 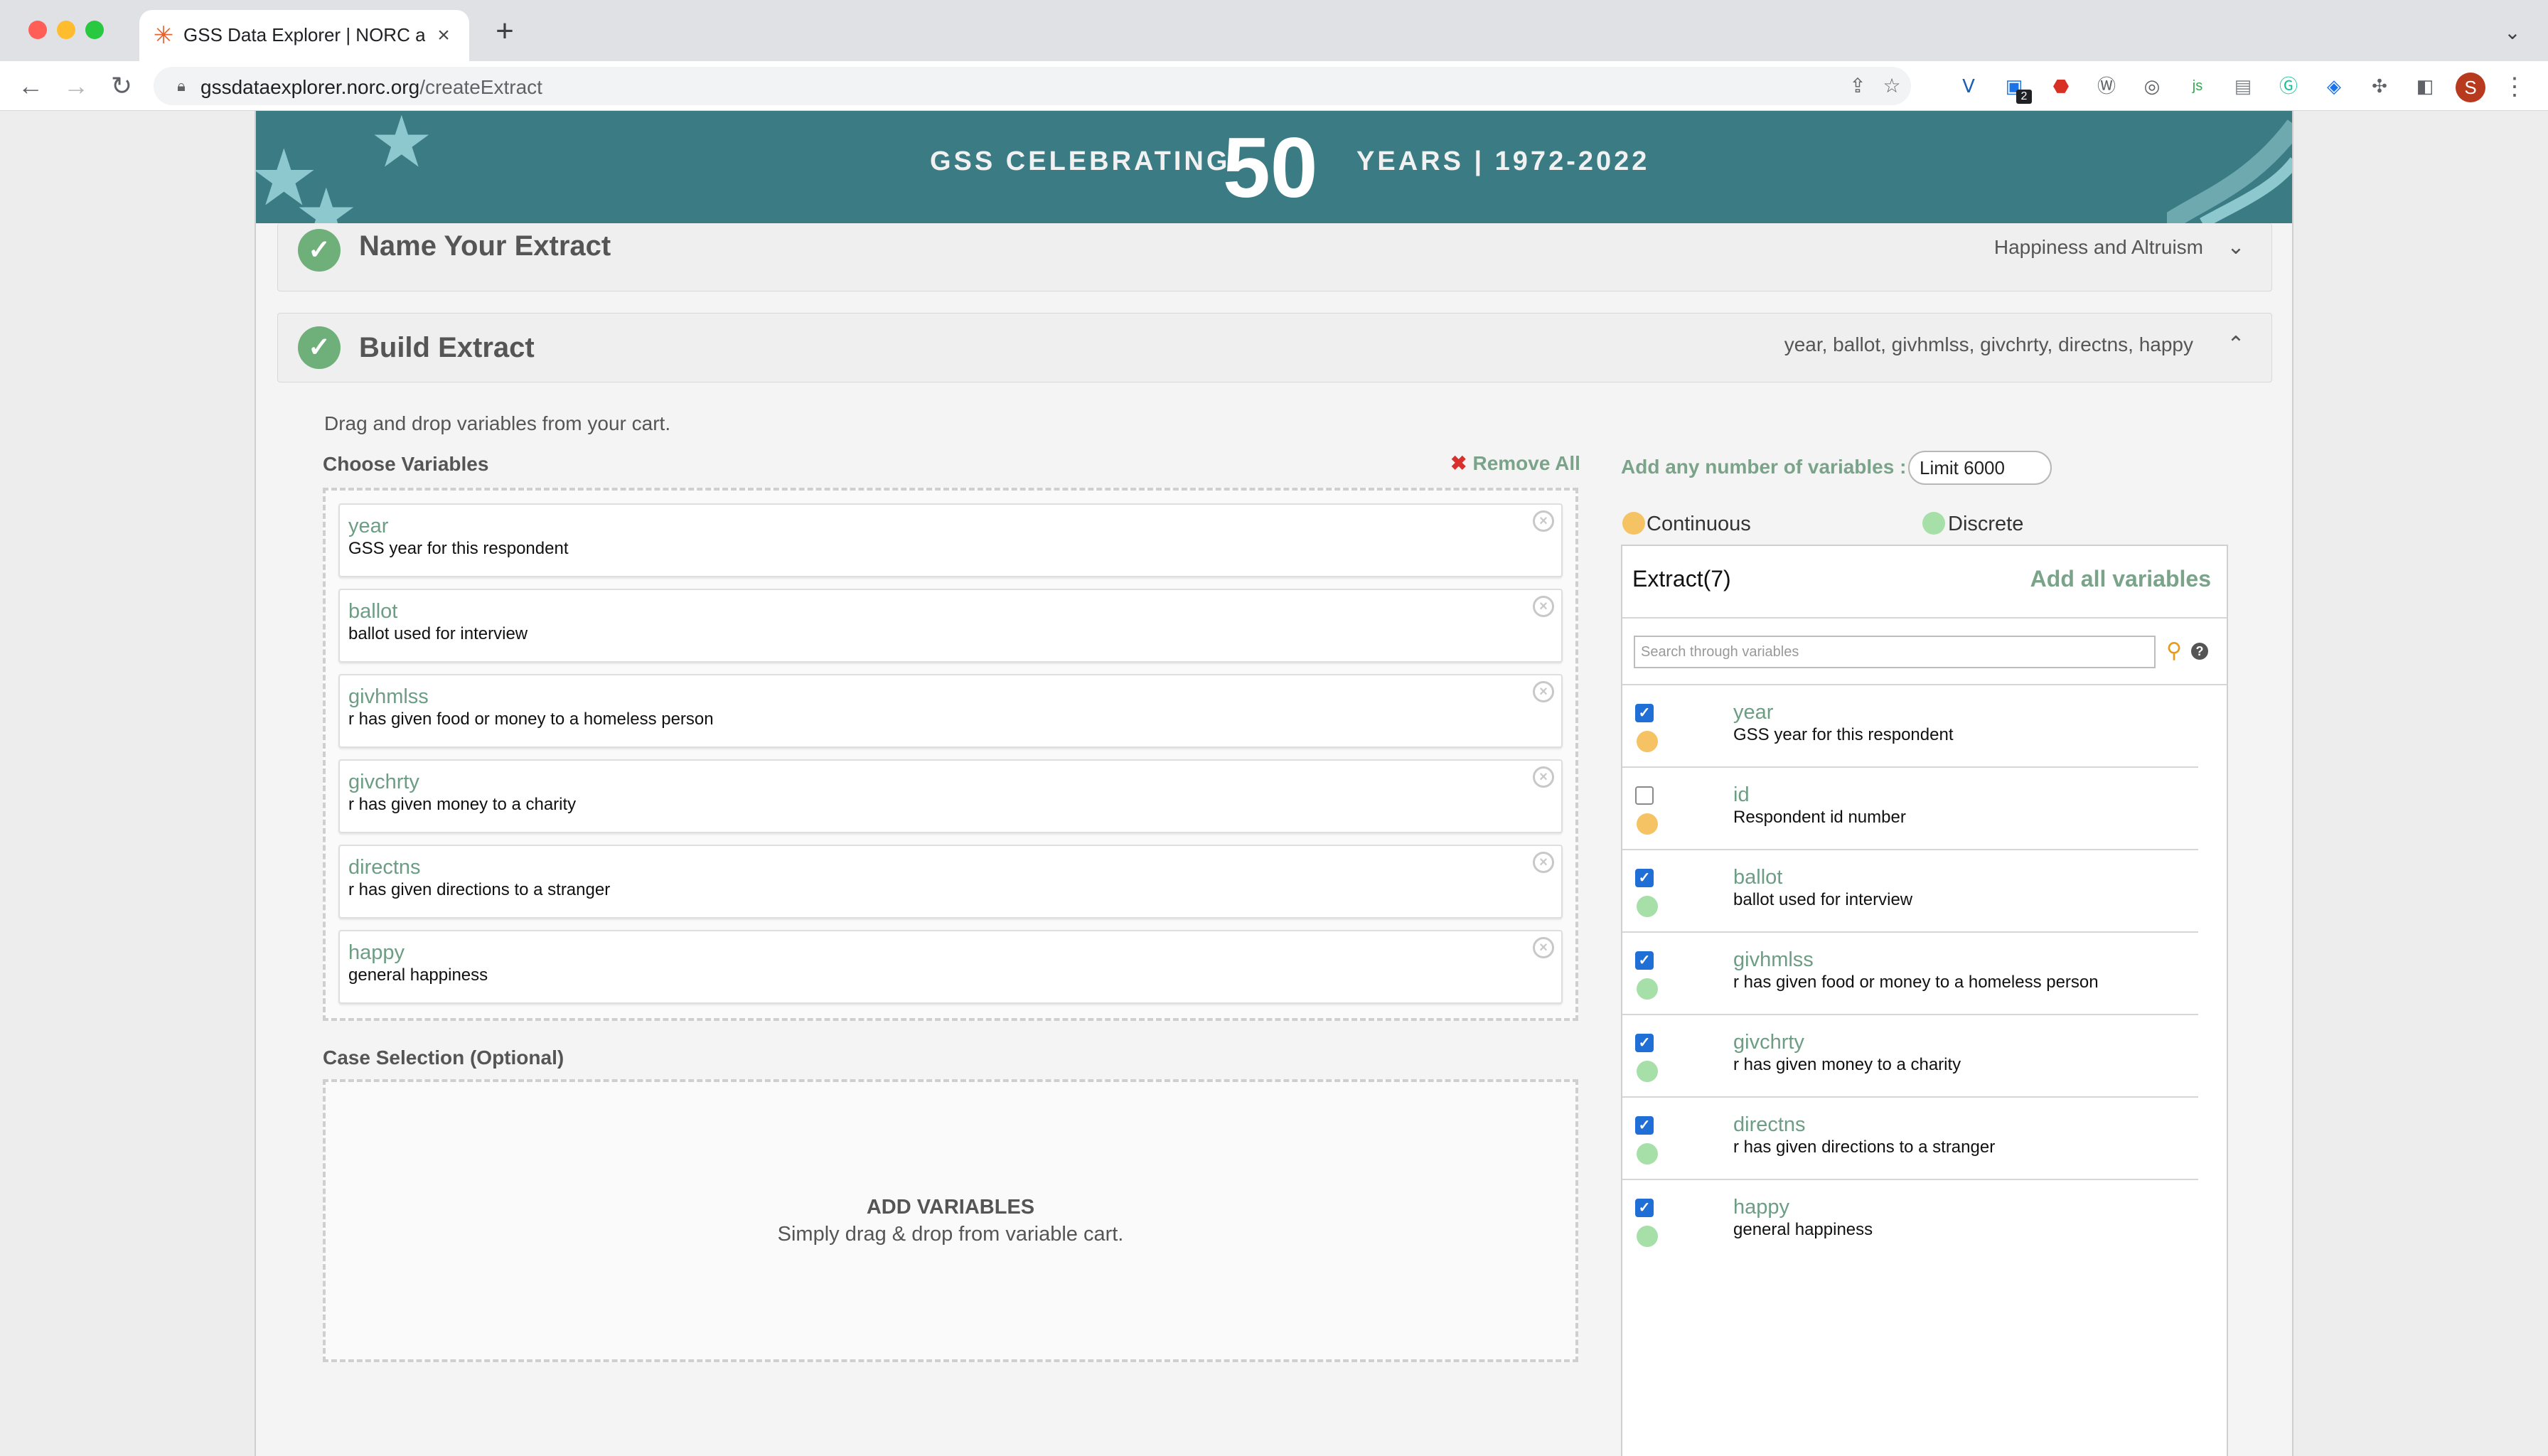 What do you see at coordinates (163, 36) in the screenshot?
I see `norc-asterisk-icon: ✳` at bounding box center [163, 36].